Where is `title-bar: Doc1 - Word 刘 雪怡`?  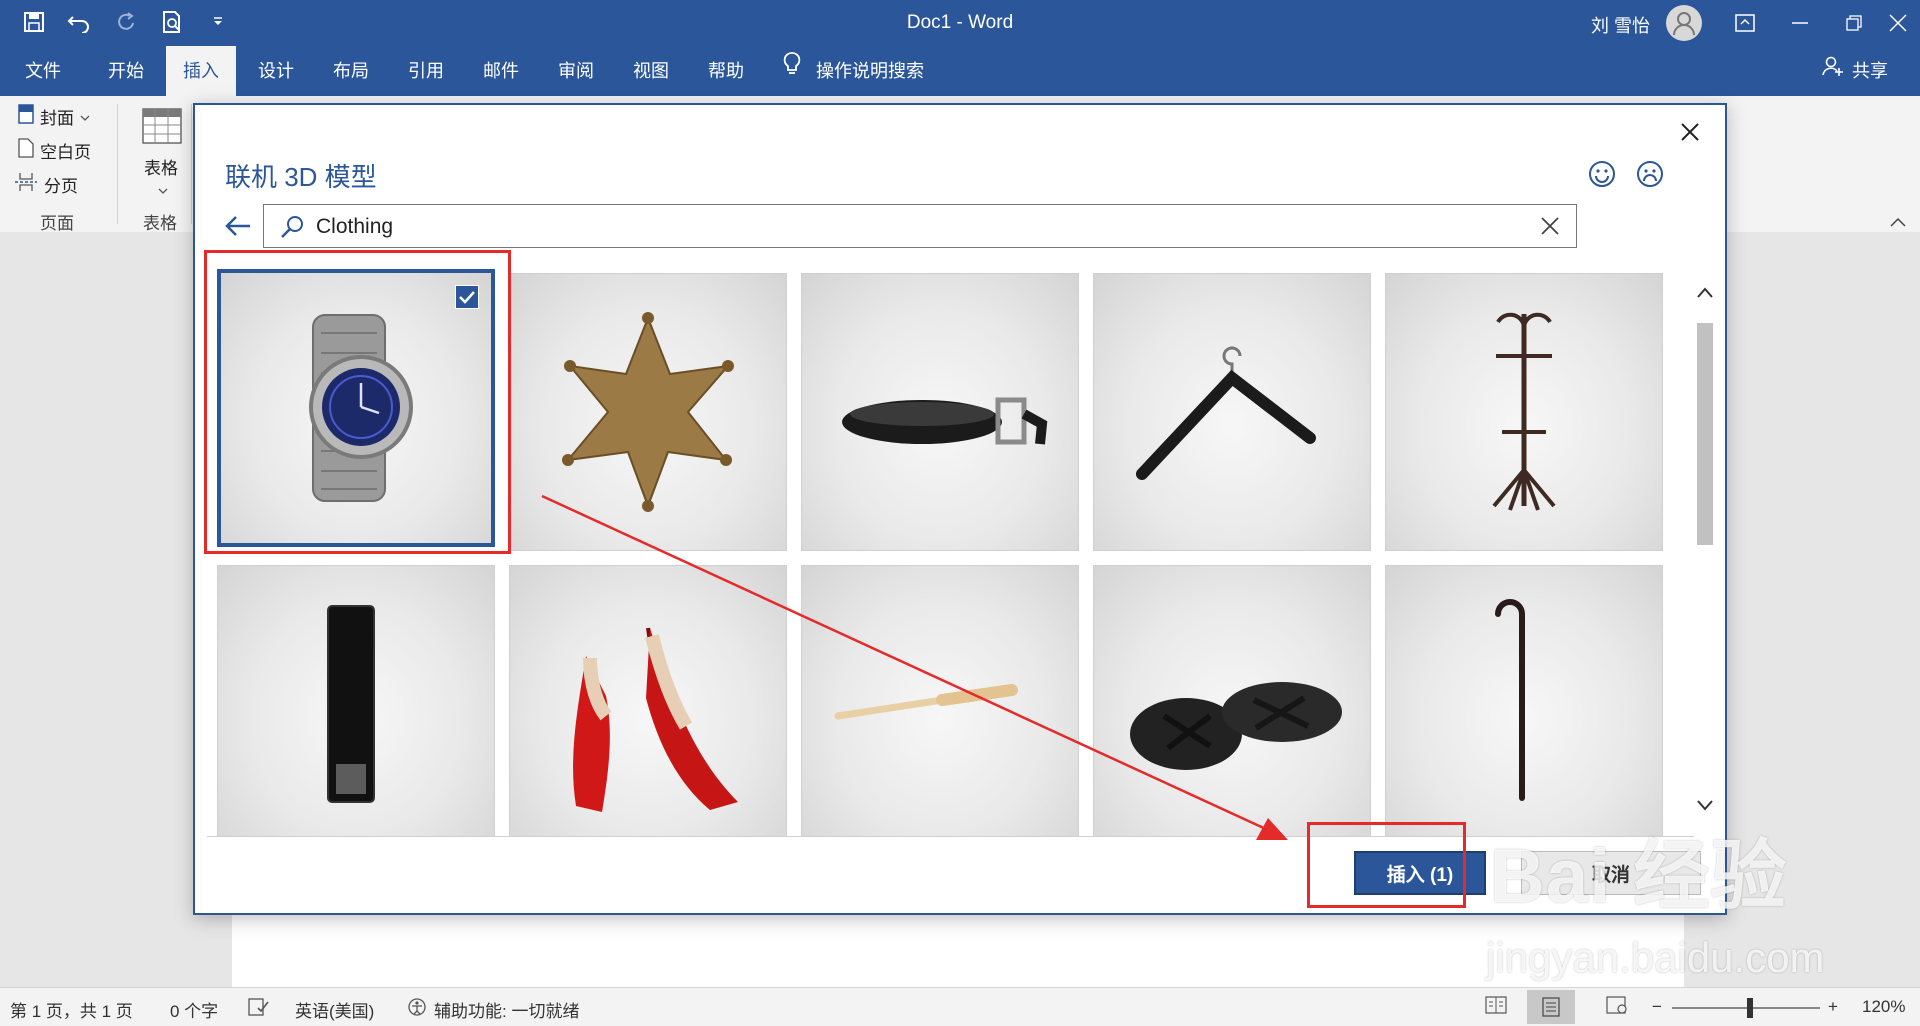 title-bar: Doc1 - Word 刘 雪怡 is located at coordinates (960, 23).